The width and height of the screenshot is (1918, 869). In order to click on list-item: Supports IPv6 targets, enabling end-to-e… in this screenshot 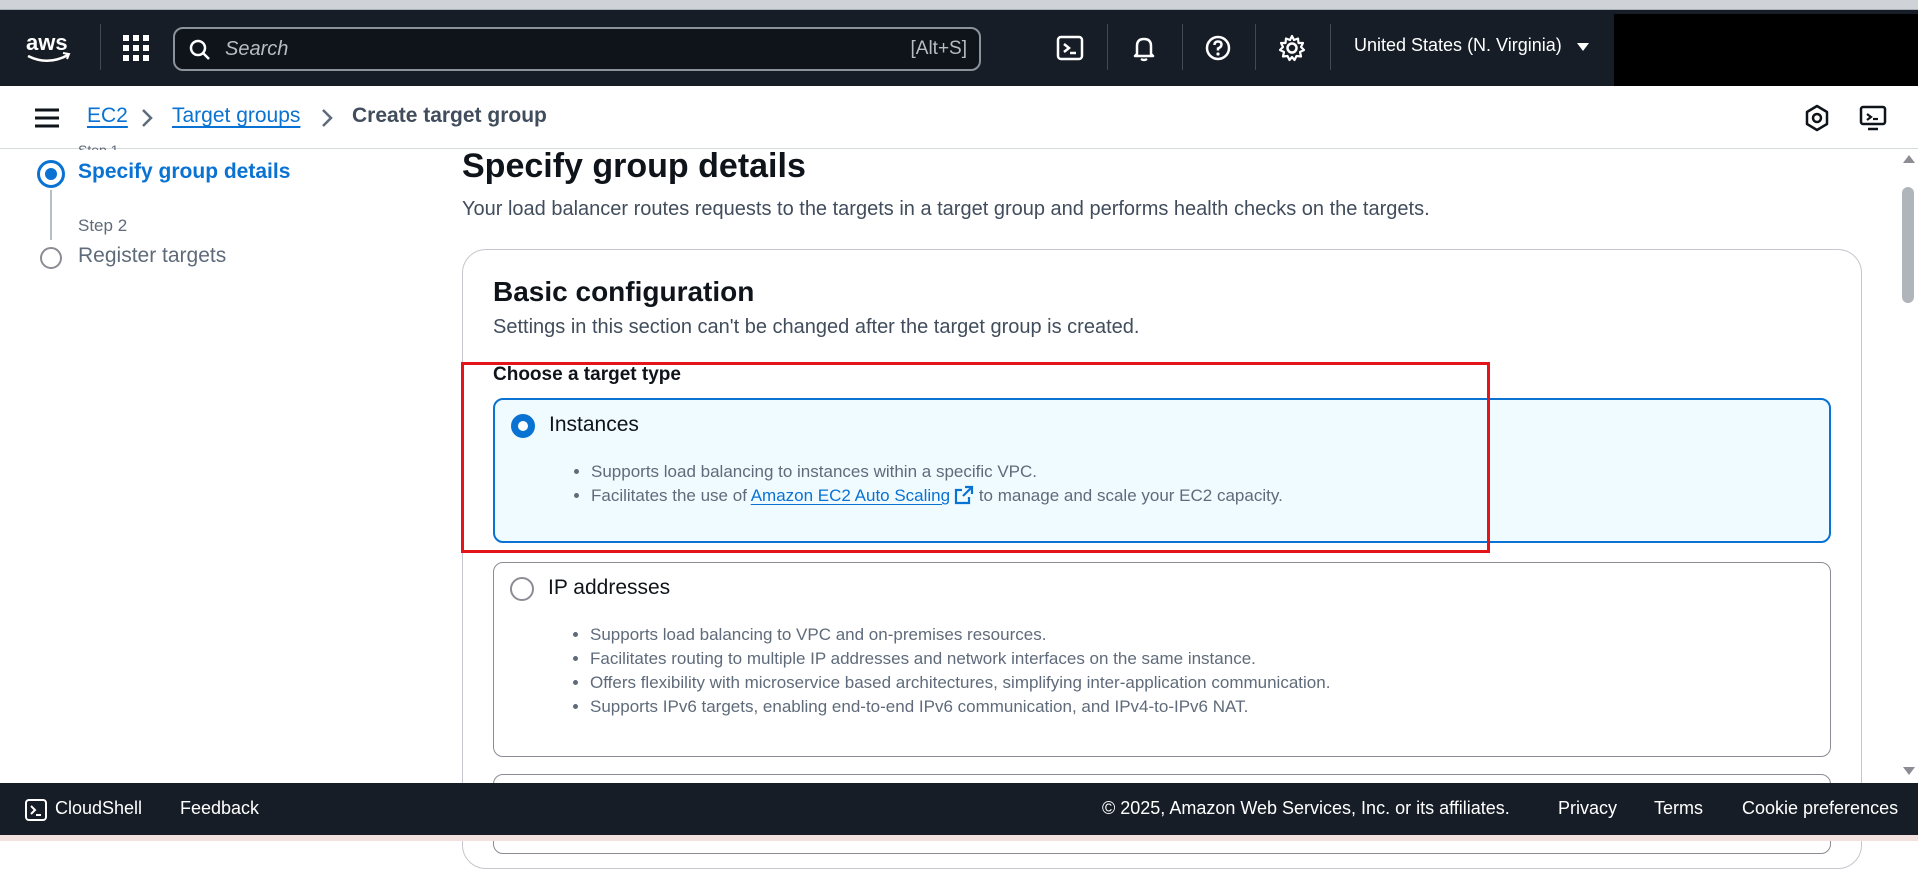, I will do `click(960, 707)`.